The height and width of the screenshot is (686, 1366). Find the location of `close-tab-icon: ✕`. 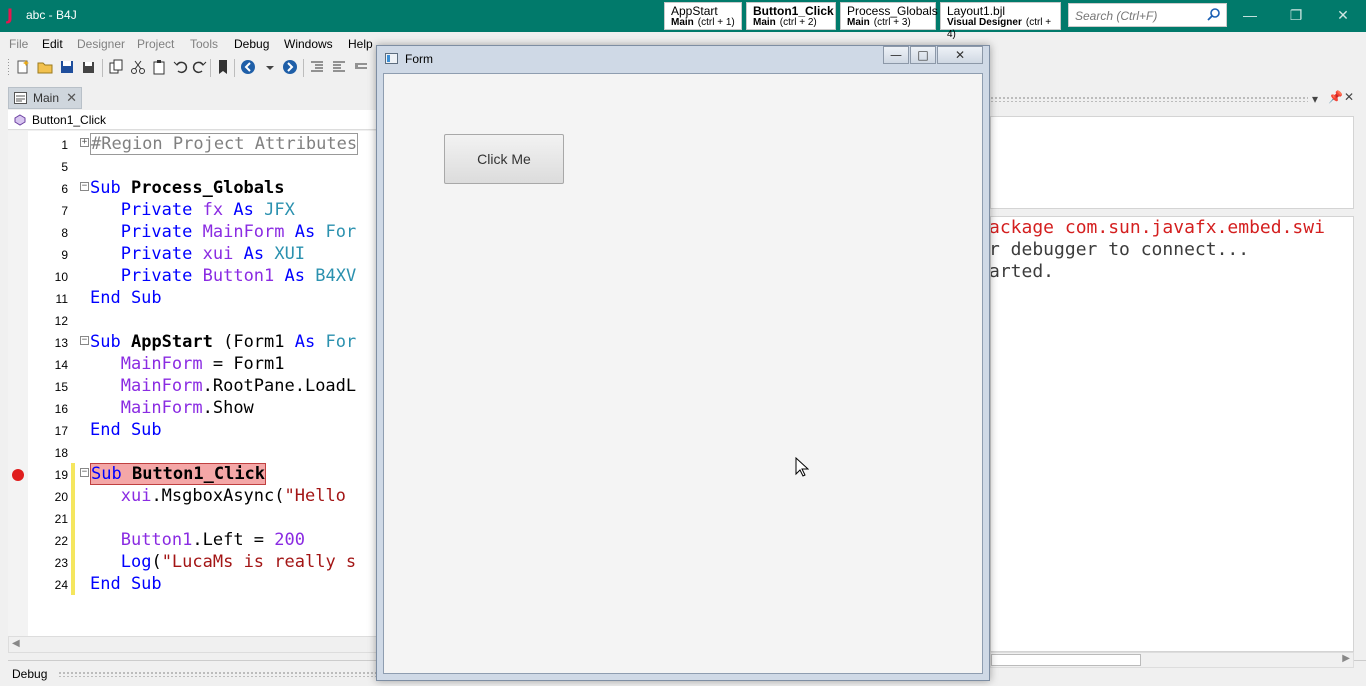

close-tab-icon: ✕ is located at coordinates (71, 98).